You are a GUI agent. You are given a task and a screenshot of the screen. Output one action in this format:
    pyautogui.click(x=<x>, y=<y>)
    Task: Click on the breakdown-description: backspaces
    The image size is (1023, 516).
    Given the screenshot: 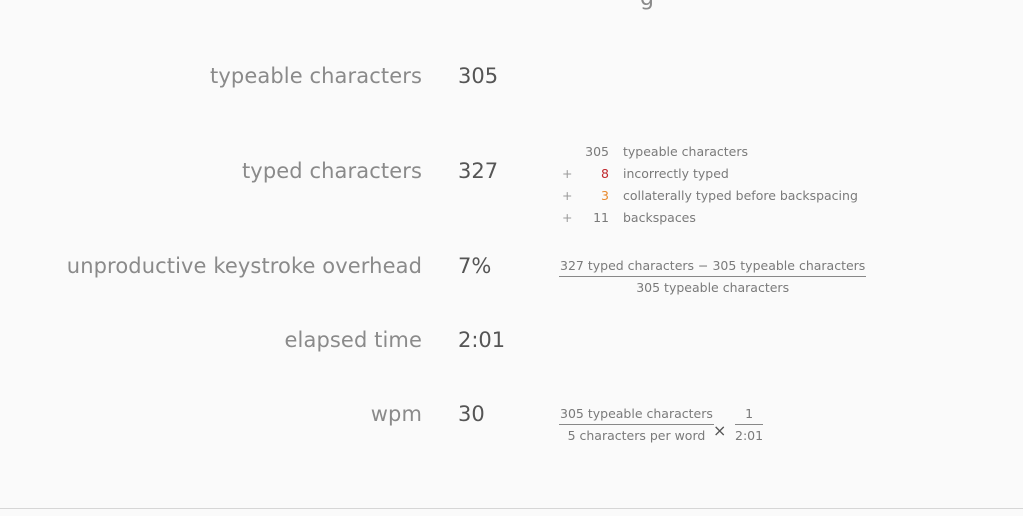 What is the action you would take?
    pyautogui.click(x=659, y=217)
    